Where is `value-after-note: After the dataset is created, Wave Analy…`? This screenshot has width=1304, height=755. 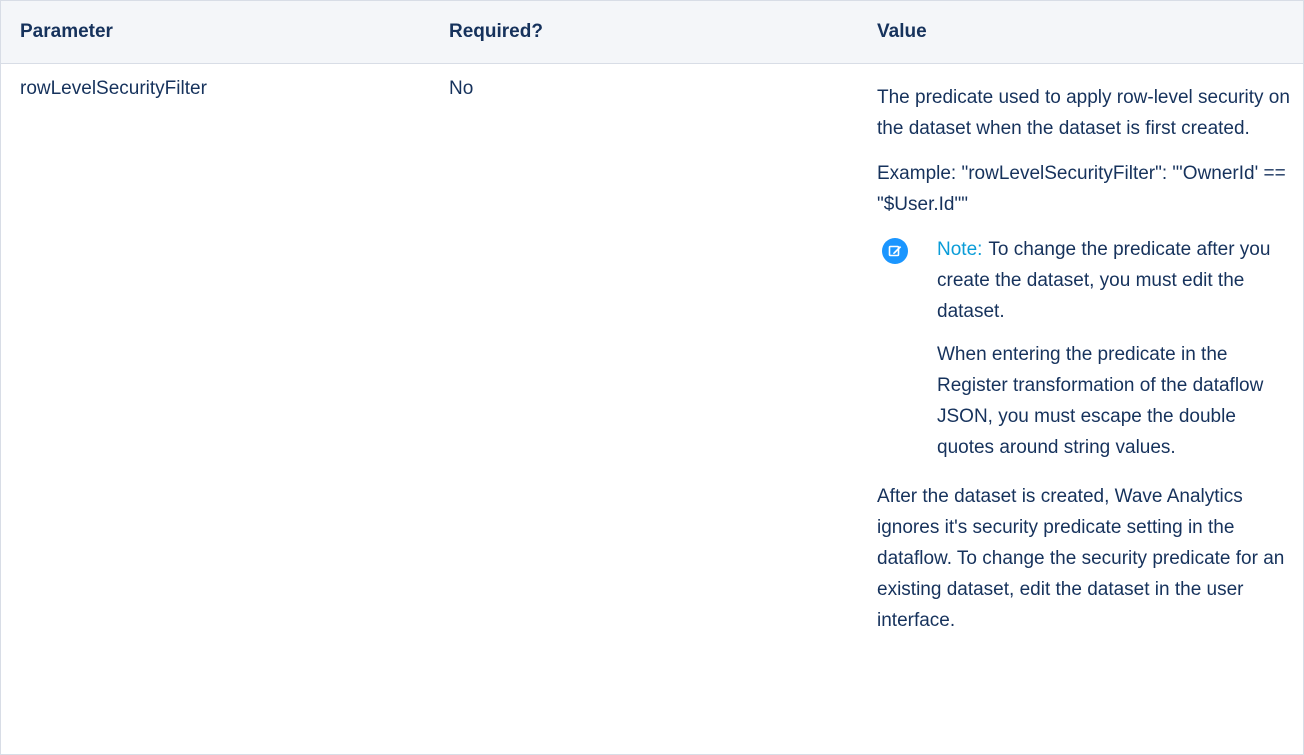
value-after-note: After the dataset is created, Wave Analy… is located at coordinates (1081, 558).